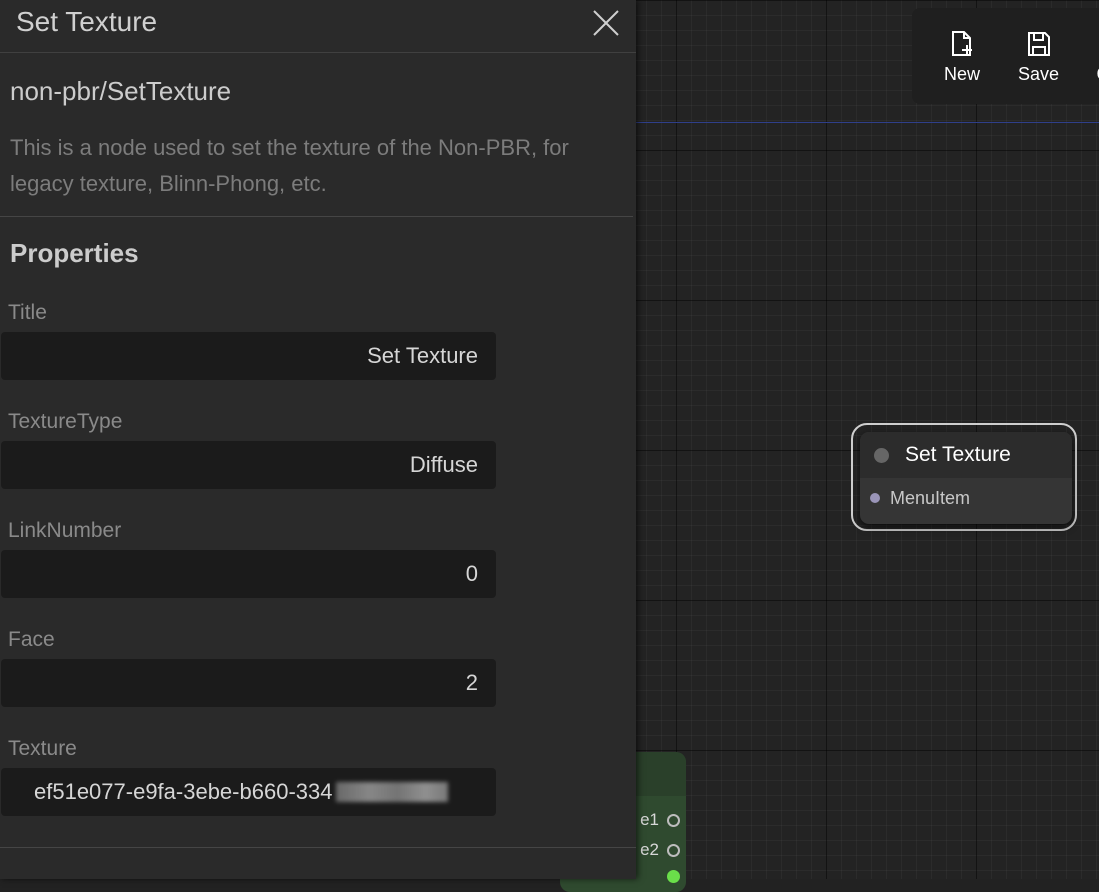 The image size is (1099, 892). What do you see at coordinates (42, 749) in the screenshot?
I see `texture-label: Texture` at bounding box center [42, 749].